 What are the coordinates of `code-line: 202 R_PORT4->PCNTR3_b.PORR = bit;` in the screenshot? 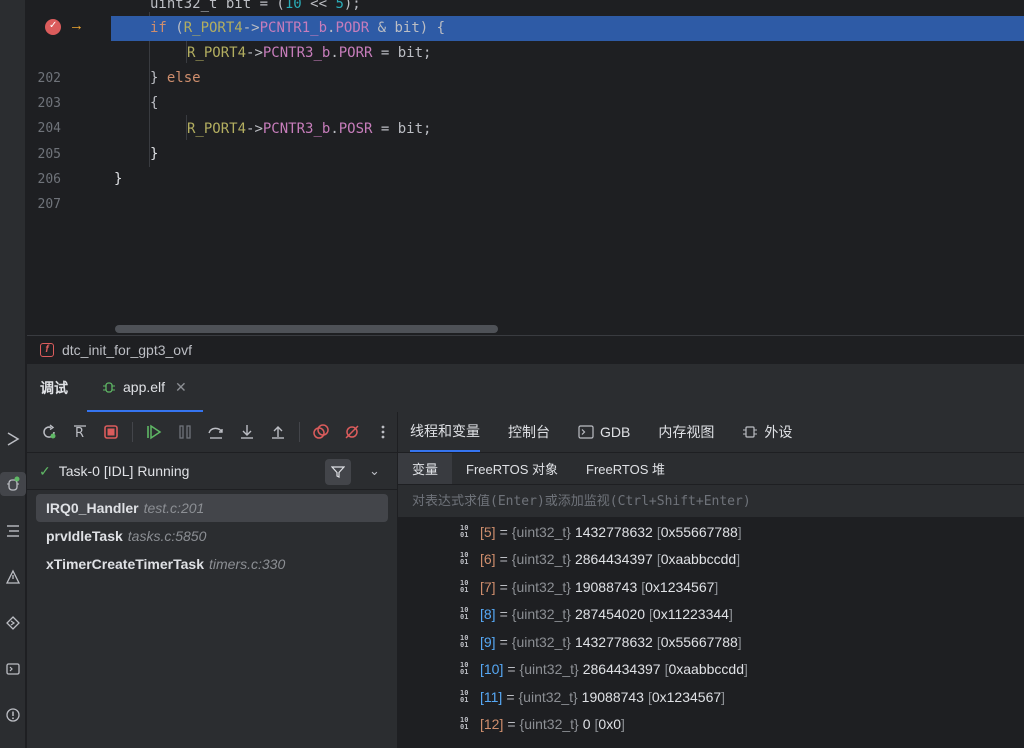 It's located at (525, 63).